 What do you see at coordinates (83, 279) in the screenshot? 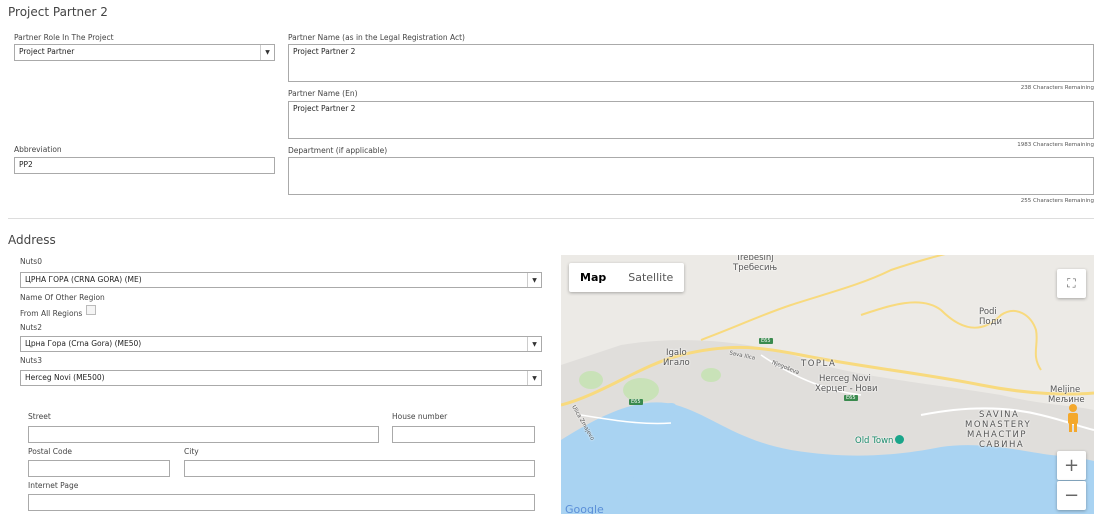
I see `nuts0-select-value: ЦРНА ГОРА (CRNA GORA) (ME)` at bounding box center [83, 279].